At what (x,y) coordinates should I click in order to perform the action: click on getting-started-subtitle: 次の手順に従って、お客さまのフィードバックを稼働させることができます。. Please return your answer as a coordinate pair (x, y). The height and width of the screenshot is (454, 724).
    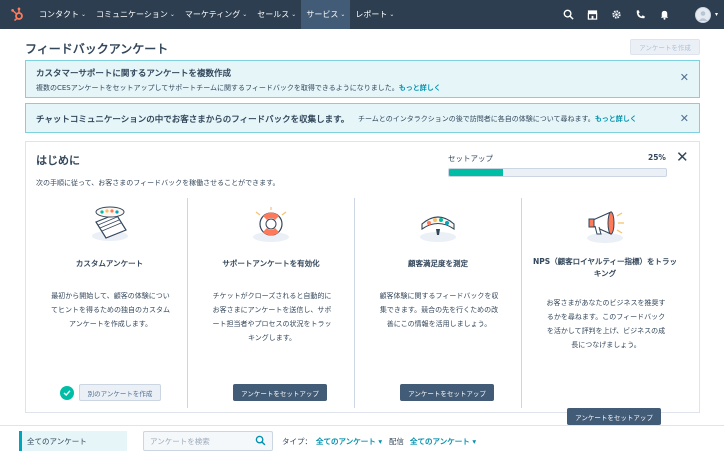
    Looking at the image, I should click on (158, 183).